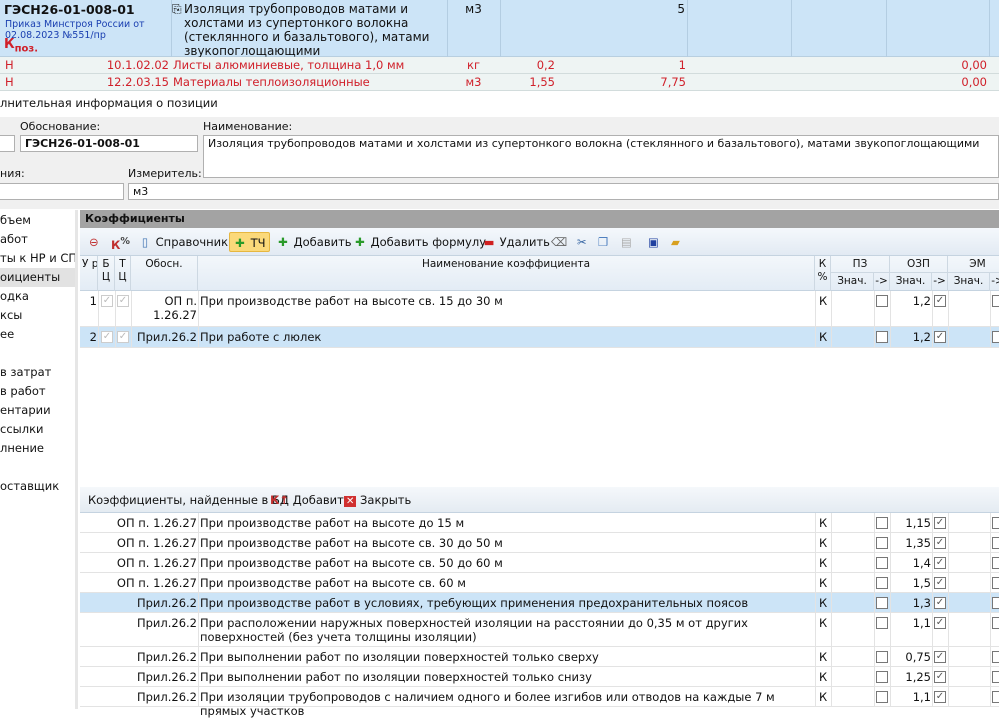 The width and height of the screenshot is (999, 718). Describe the element at coordinates (994, 282) in the screenshot. I see `col-em-arrow: ->` at that location.